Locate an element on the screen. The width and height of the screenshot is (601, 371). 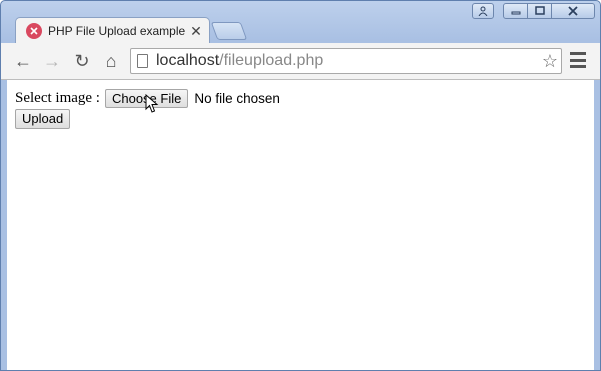
address-bar: localhost/fileupload.php ☆ is located at coordinates (346, 61).